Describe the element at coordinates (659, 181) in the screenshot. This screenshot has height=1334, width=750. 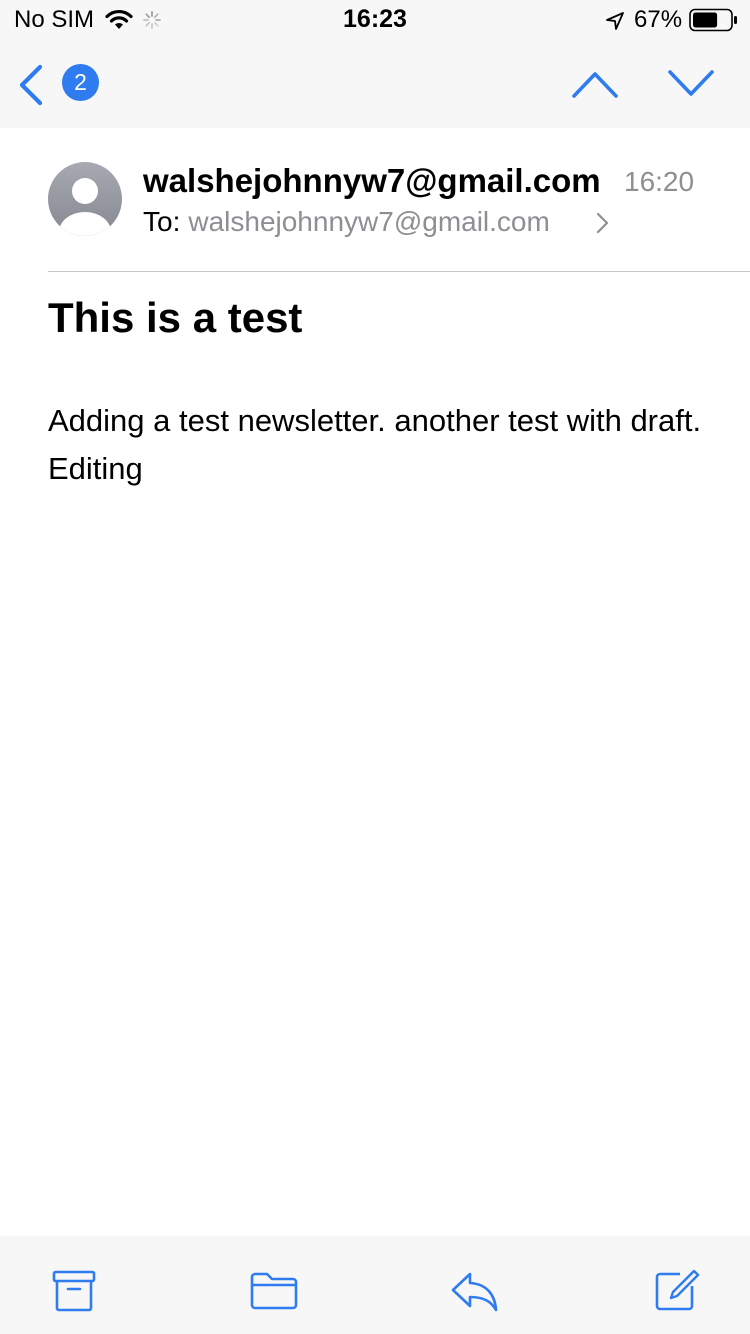
I see `message-time: 16:20` at that location.